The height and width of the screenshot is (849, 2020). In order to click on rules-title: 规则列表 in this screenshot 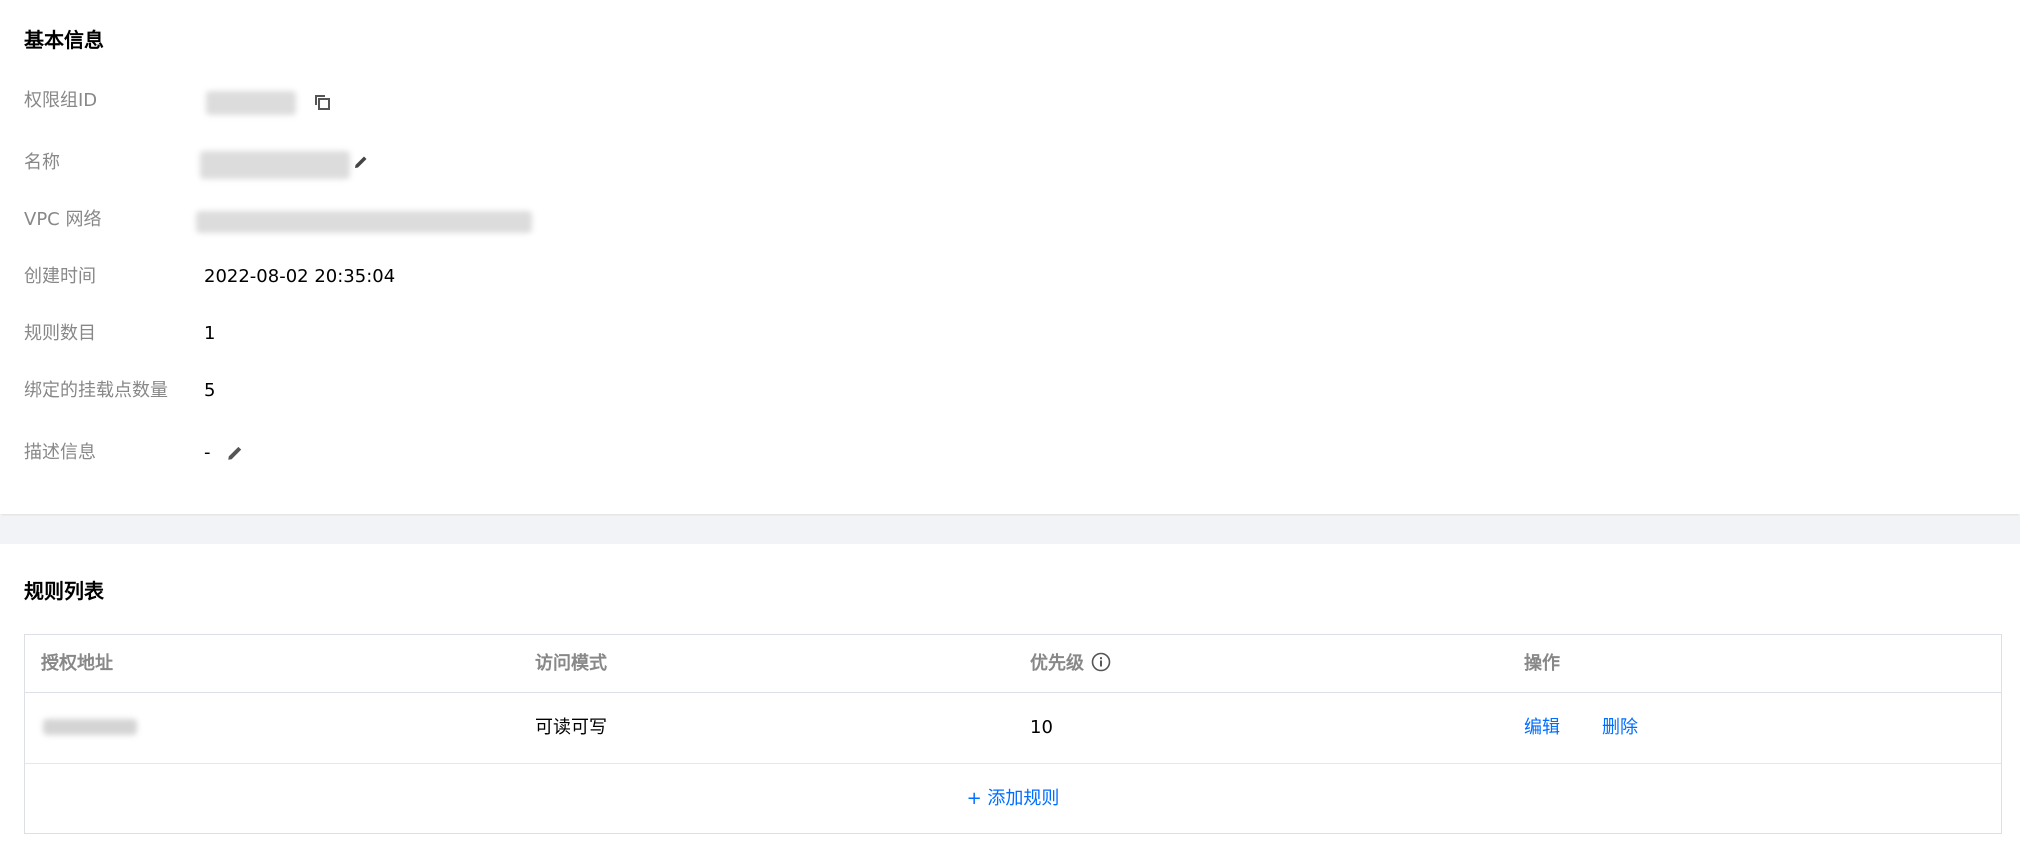, I will do `click(64, 591)`.